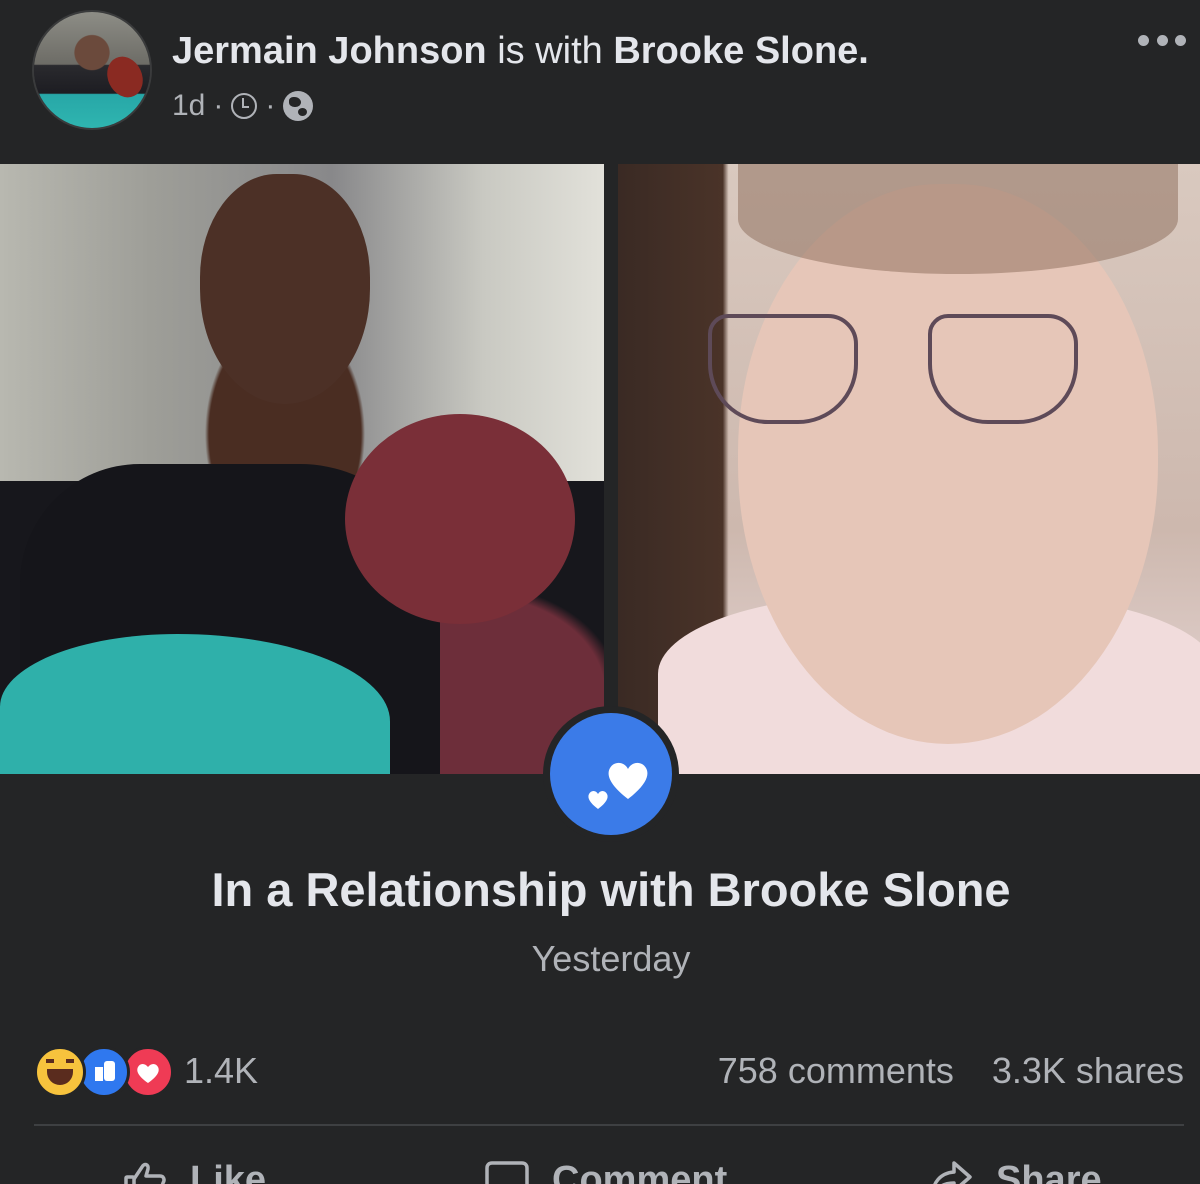 This screenshot has width=1200, height=1184. Describe the element at coordinates (92, 70) in the screenshot. I see `author-avatar` at that location.